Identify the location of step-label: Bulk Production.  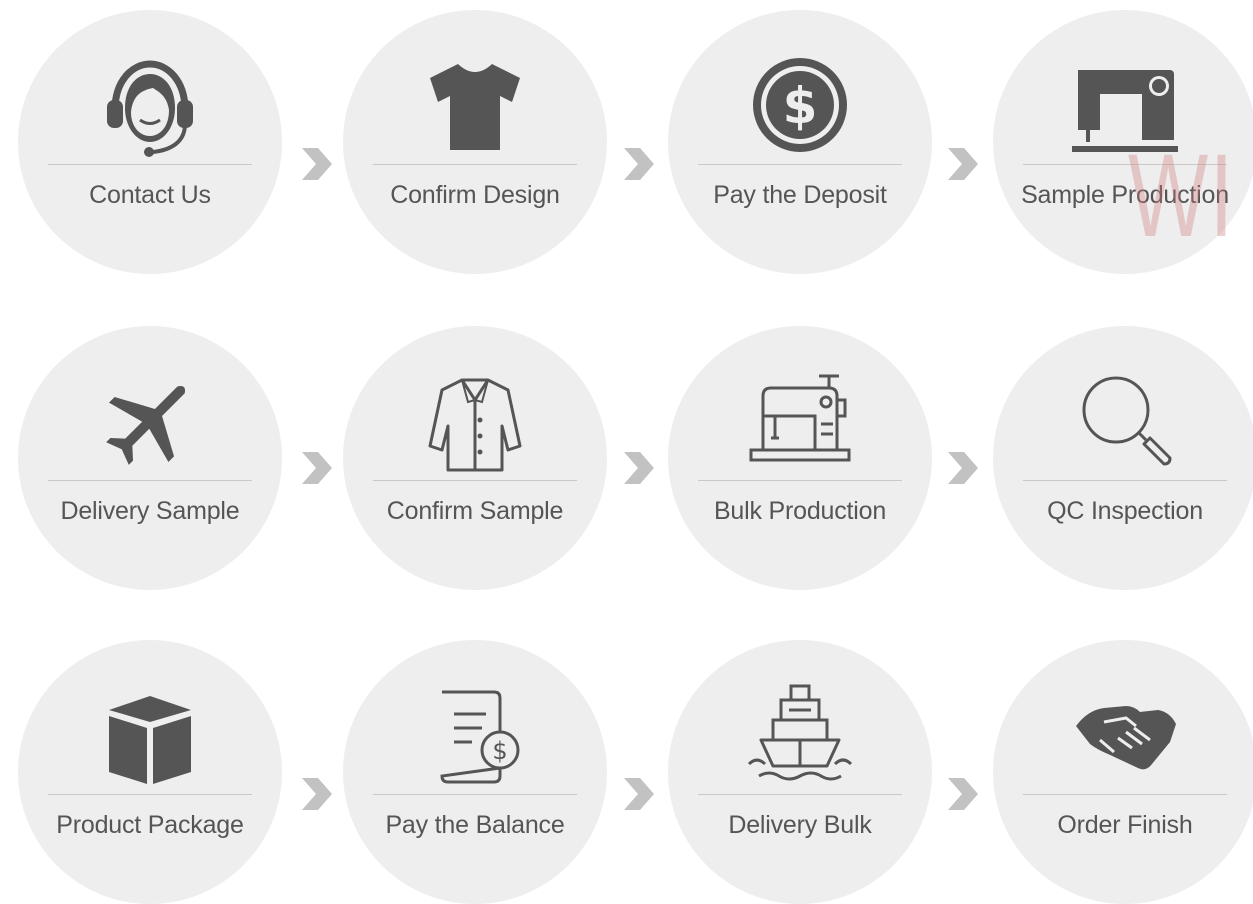
(800, 511).